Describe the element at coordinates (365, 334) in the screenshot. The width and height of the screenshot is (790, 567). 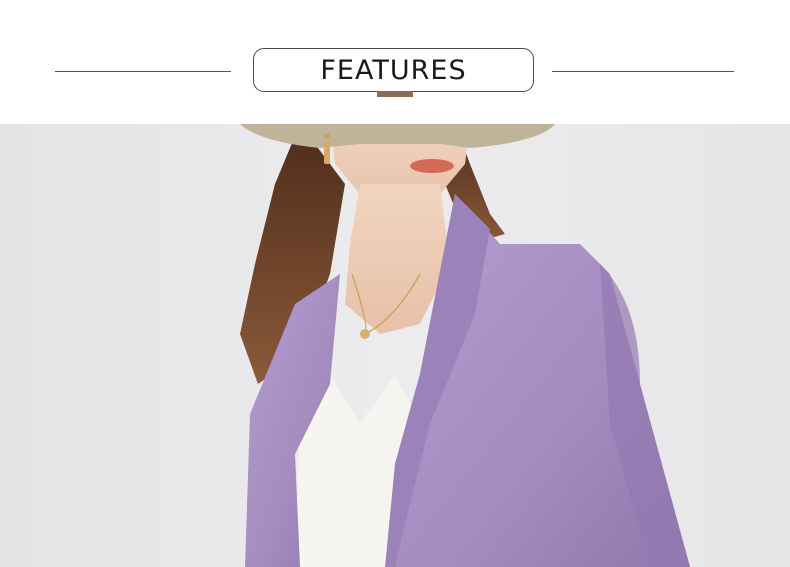
I see `necklace-pendant` at that location.